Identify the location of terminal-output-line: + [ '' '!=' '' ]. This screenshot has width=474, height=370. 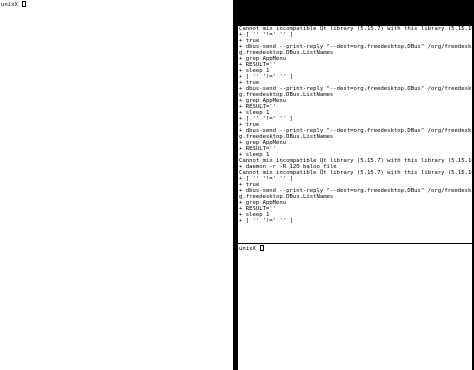
(266, 221).